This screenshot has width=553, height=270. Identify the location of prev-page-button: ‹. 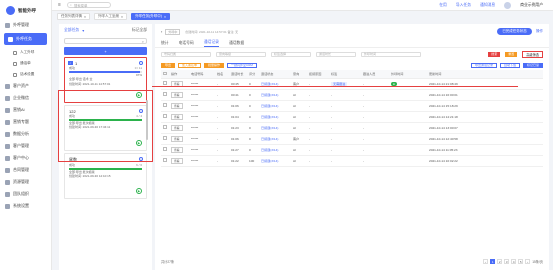
(486, 261).